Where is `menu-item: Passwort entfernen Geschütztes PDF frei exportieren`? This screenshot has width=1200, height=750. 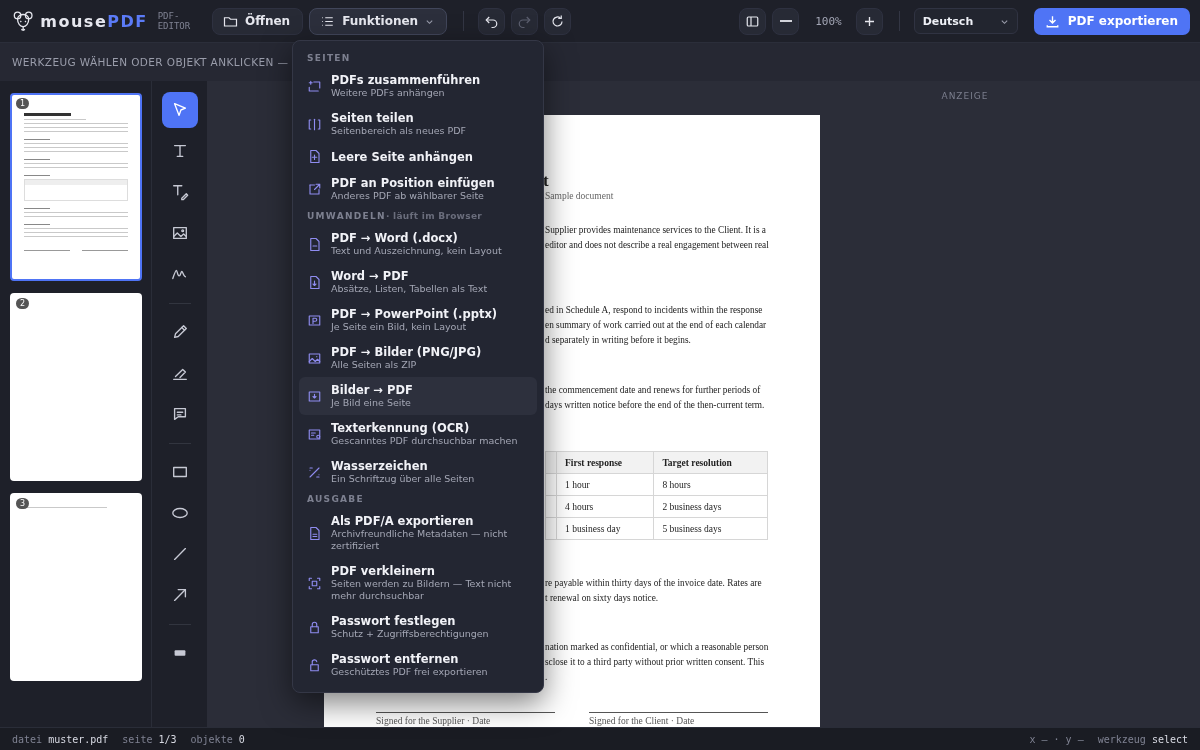
menu-item: Passwort entfernen Geschütztes PDF frei exportieren is located at coordinates (418, 665).